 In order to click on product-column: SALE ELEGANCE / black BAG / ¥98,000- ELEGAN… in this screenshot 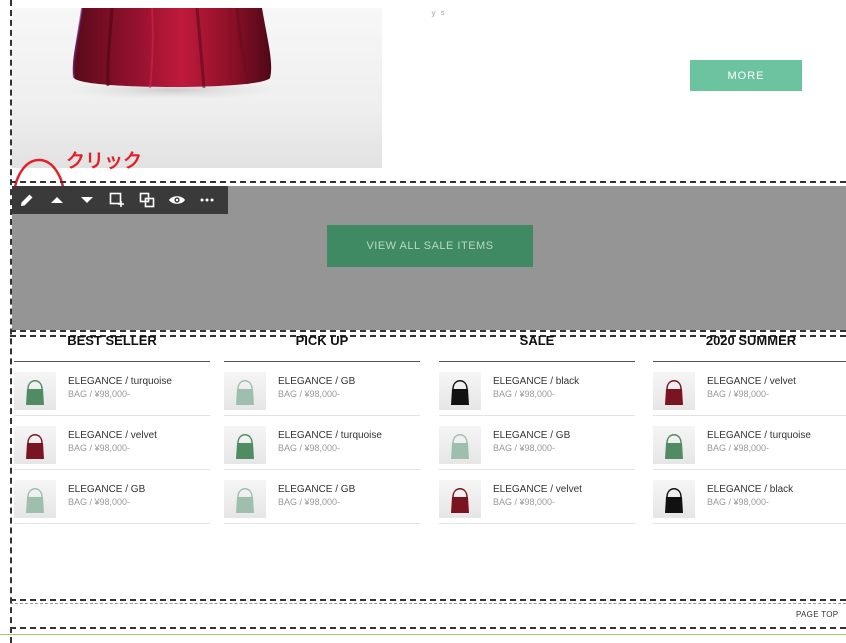, I will do `click(537, 429)`.